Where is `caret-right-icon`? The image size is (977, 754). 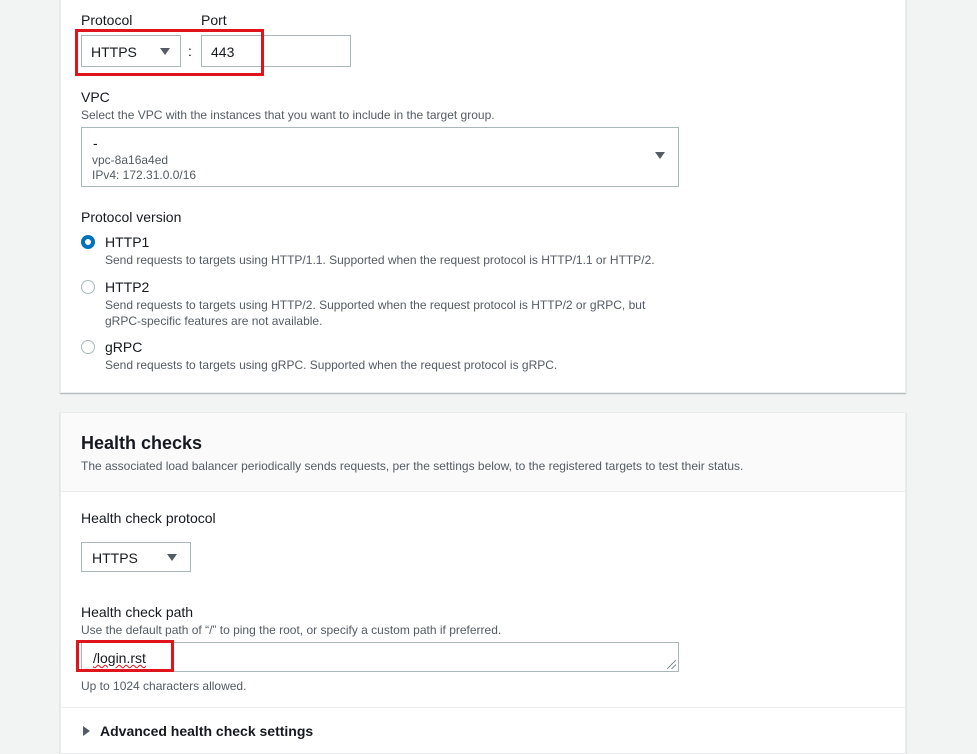
caret-right-icon is located at coordinates (86, 731).